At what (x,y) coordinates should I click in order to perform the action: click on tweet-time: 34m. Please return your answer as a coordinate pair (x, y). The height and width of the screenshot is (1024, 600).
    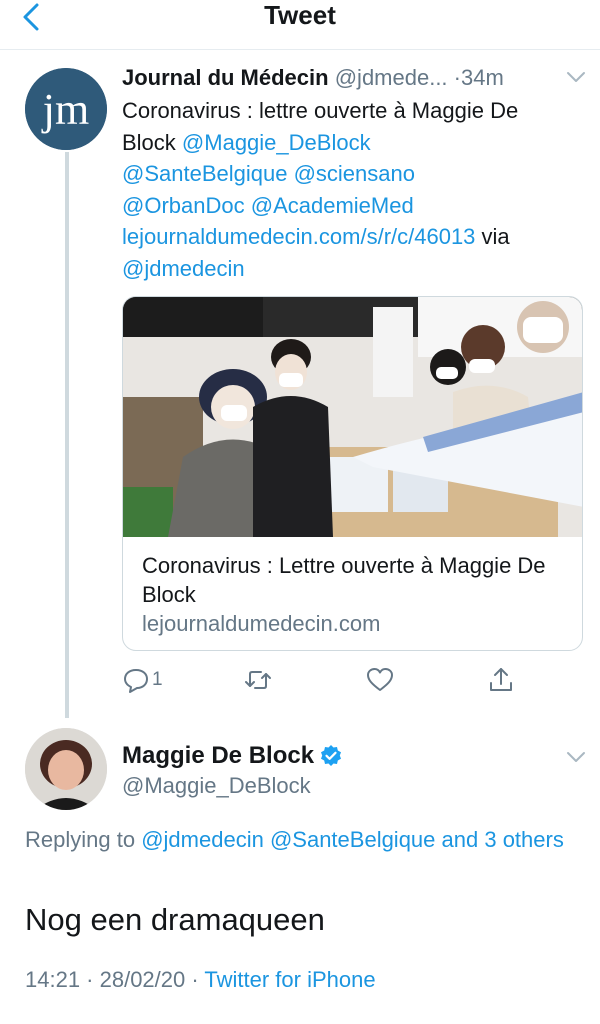
    Looking at the image, I should click on (482, 77).